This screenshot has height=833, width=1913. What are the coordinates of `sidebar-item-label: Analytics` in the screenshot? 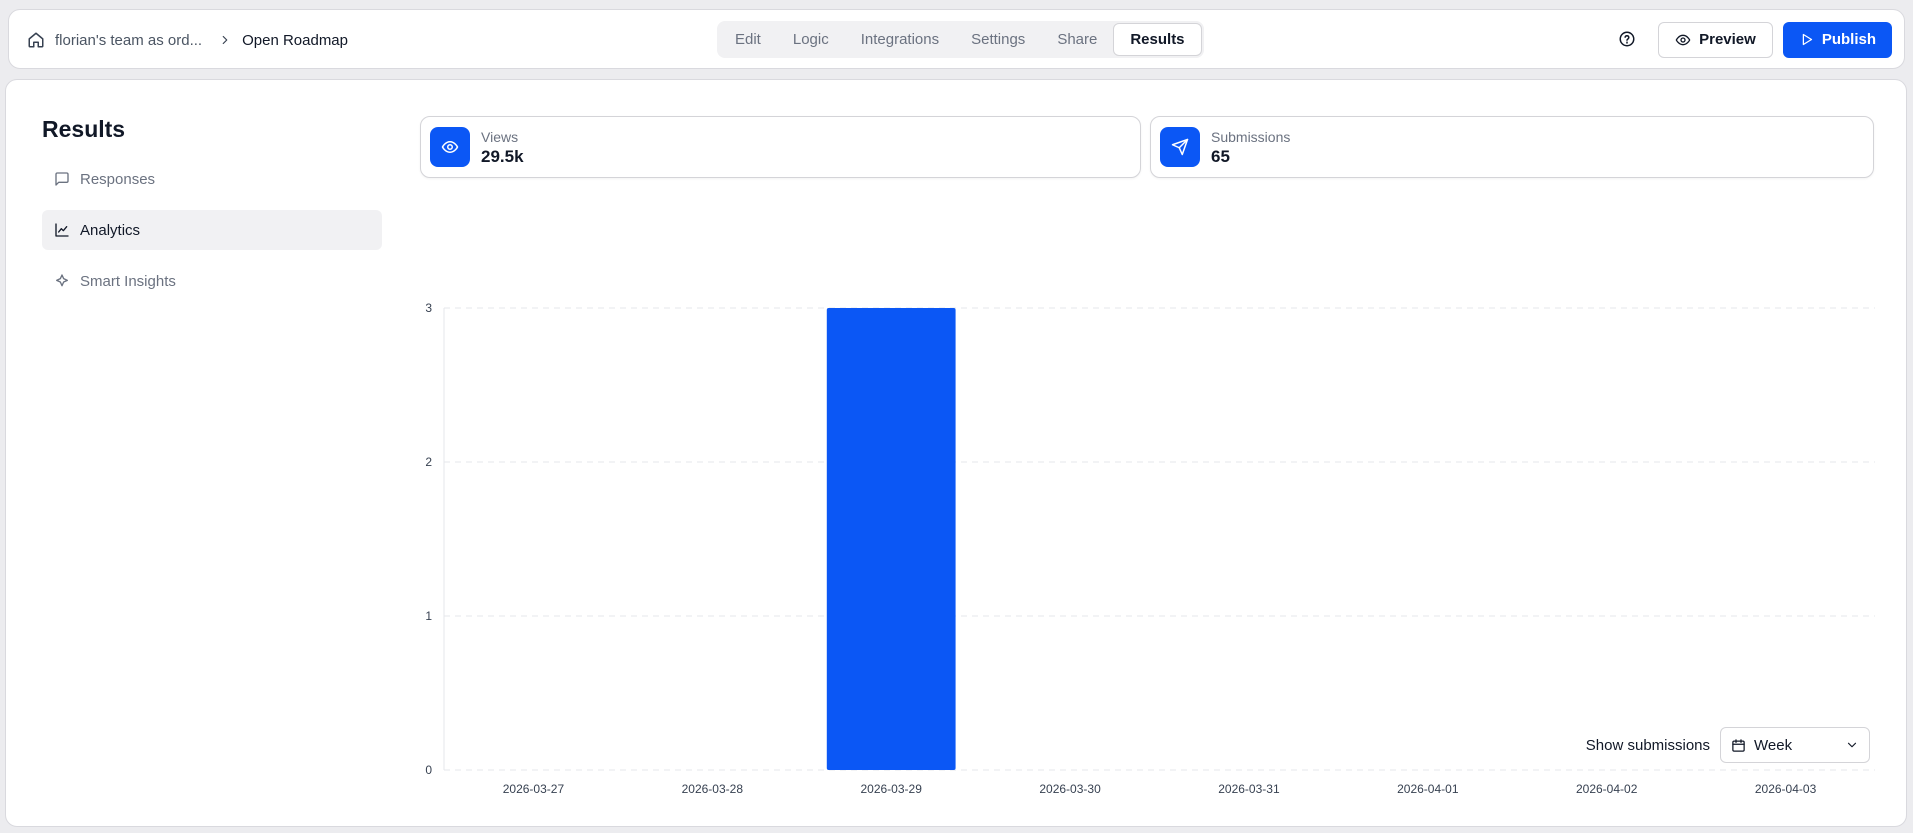 It's located at (110, 230).